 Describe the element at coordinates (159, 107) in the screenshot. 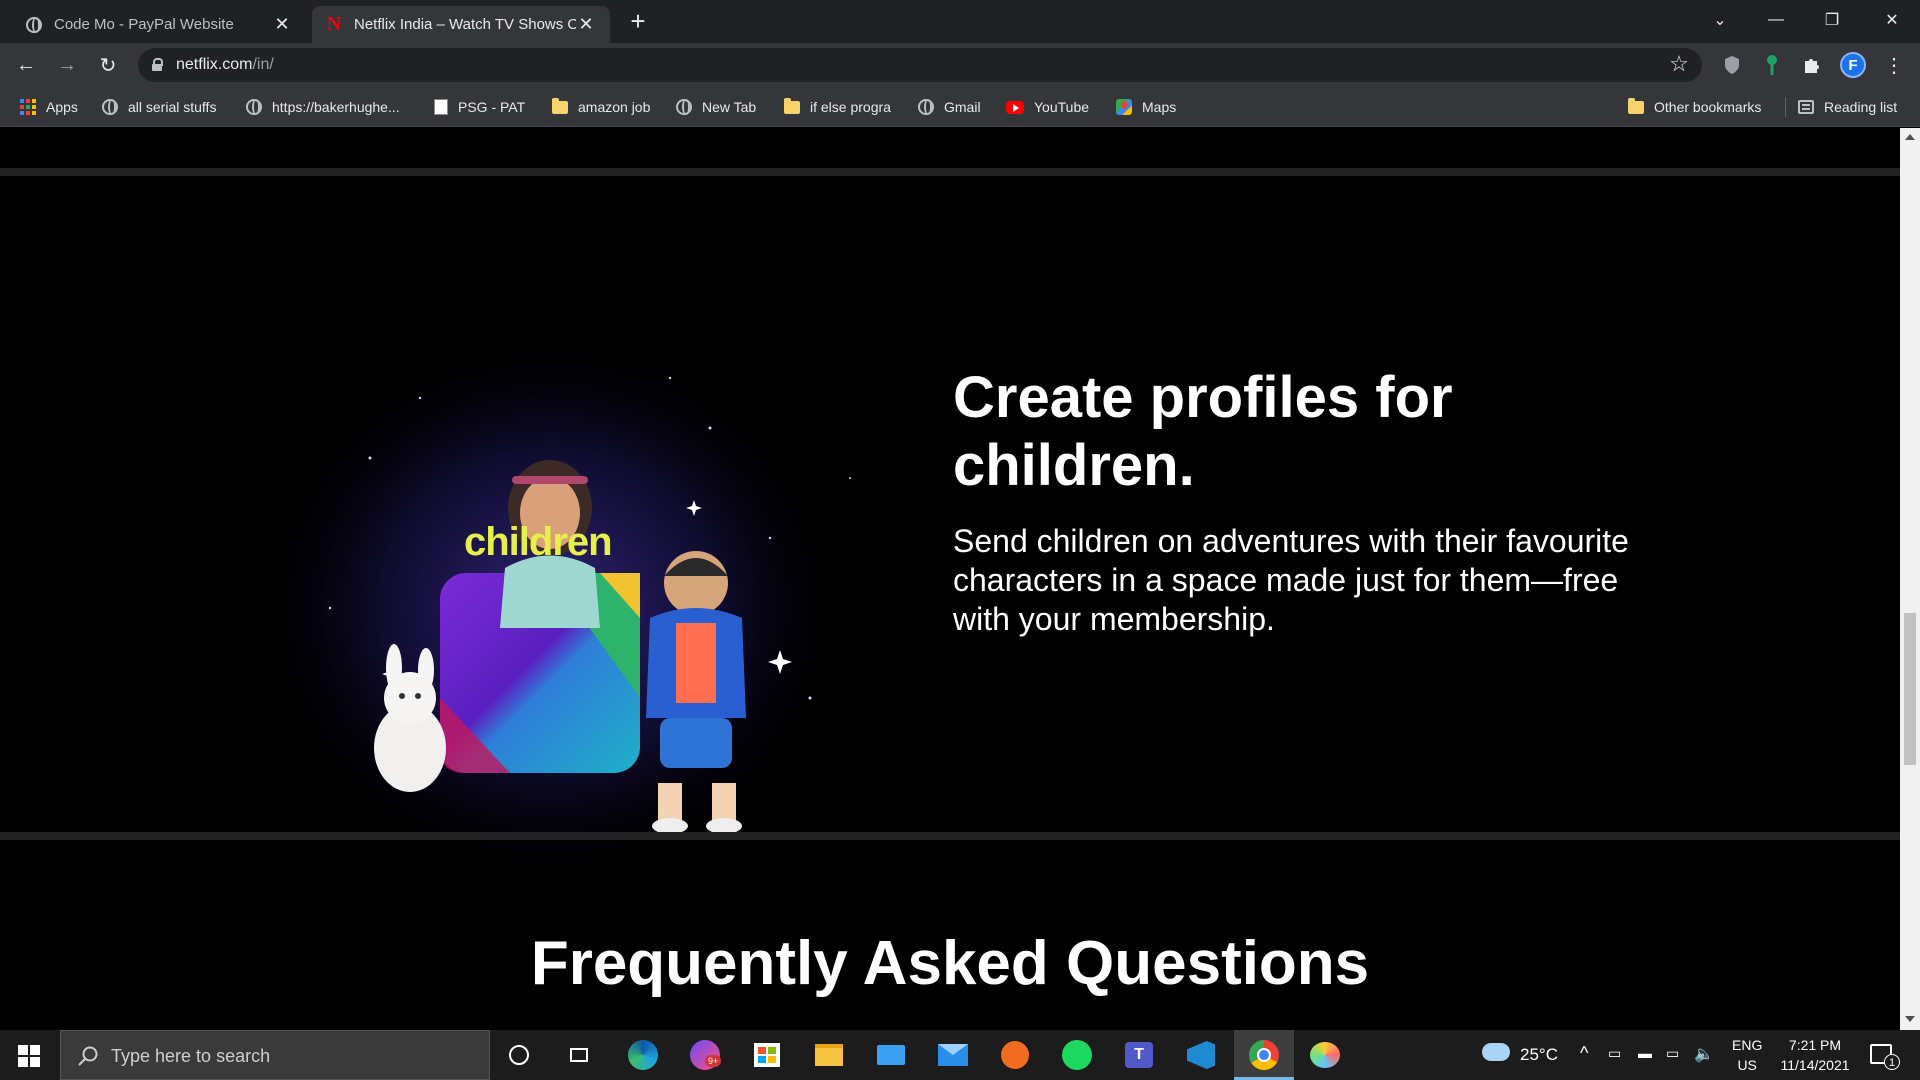

I see `bookmark-all-serial-stuffs: all serial stuffs` at that location.